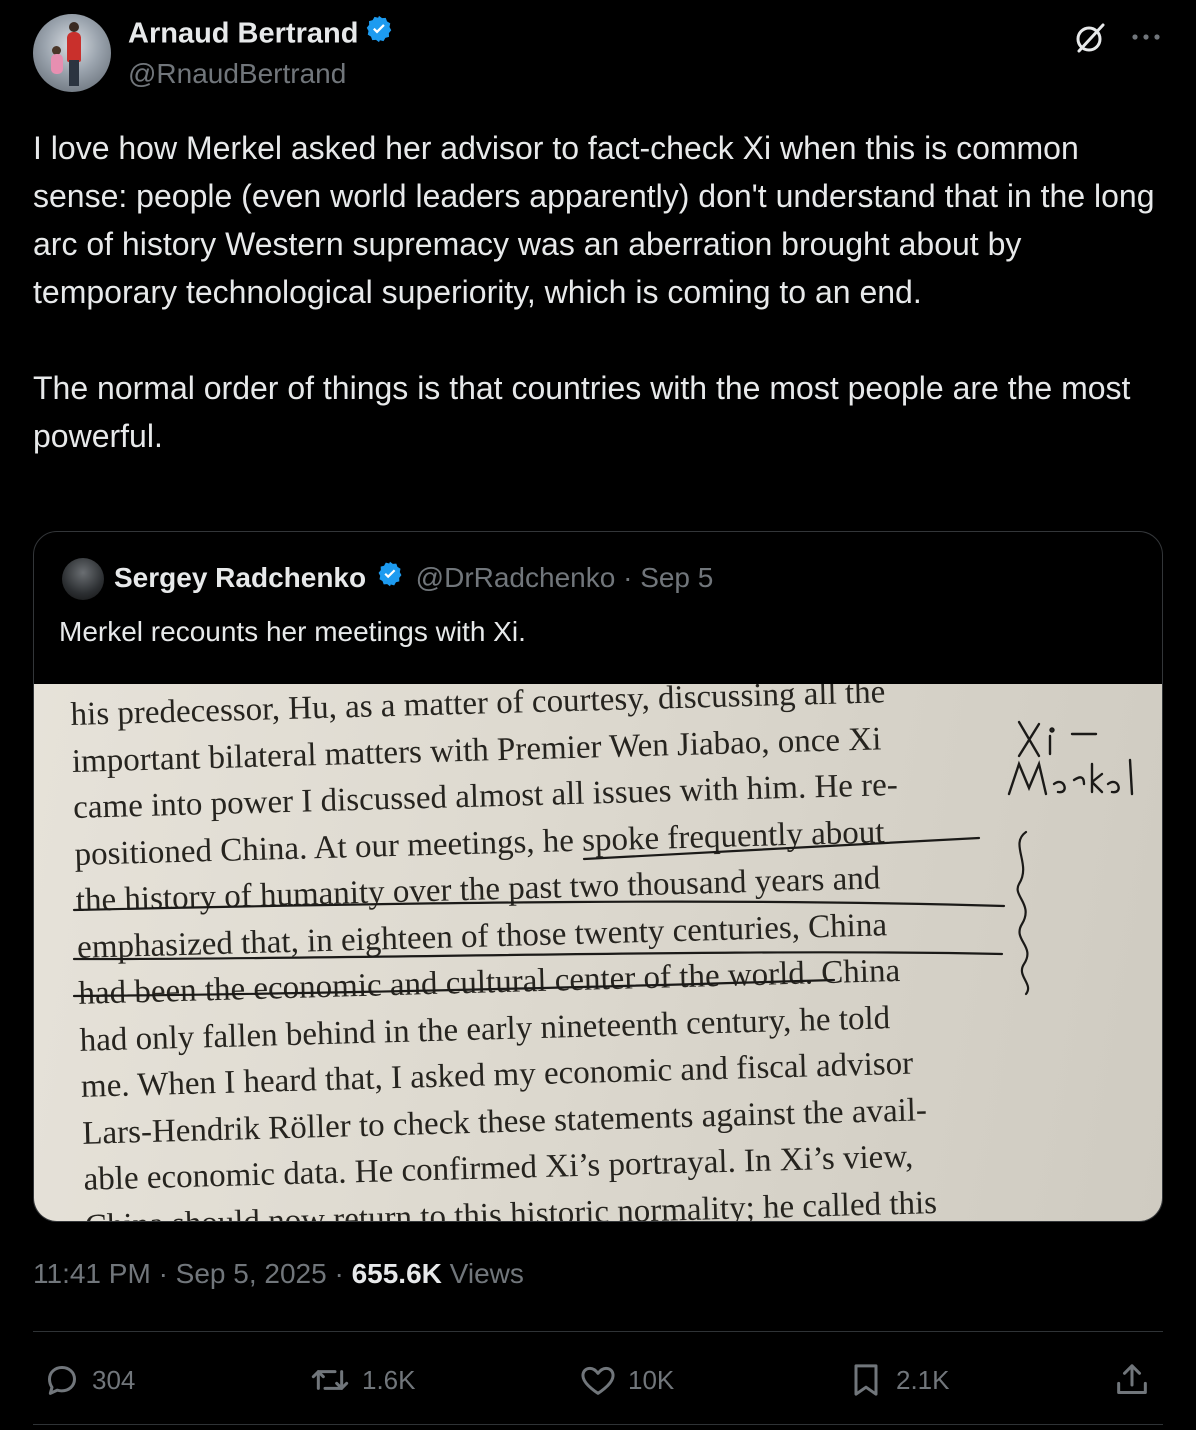  What do you see at coordinates (598, 1380) in the screenshot?
I see `like-icon` at bounding box center [598, 1380].